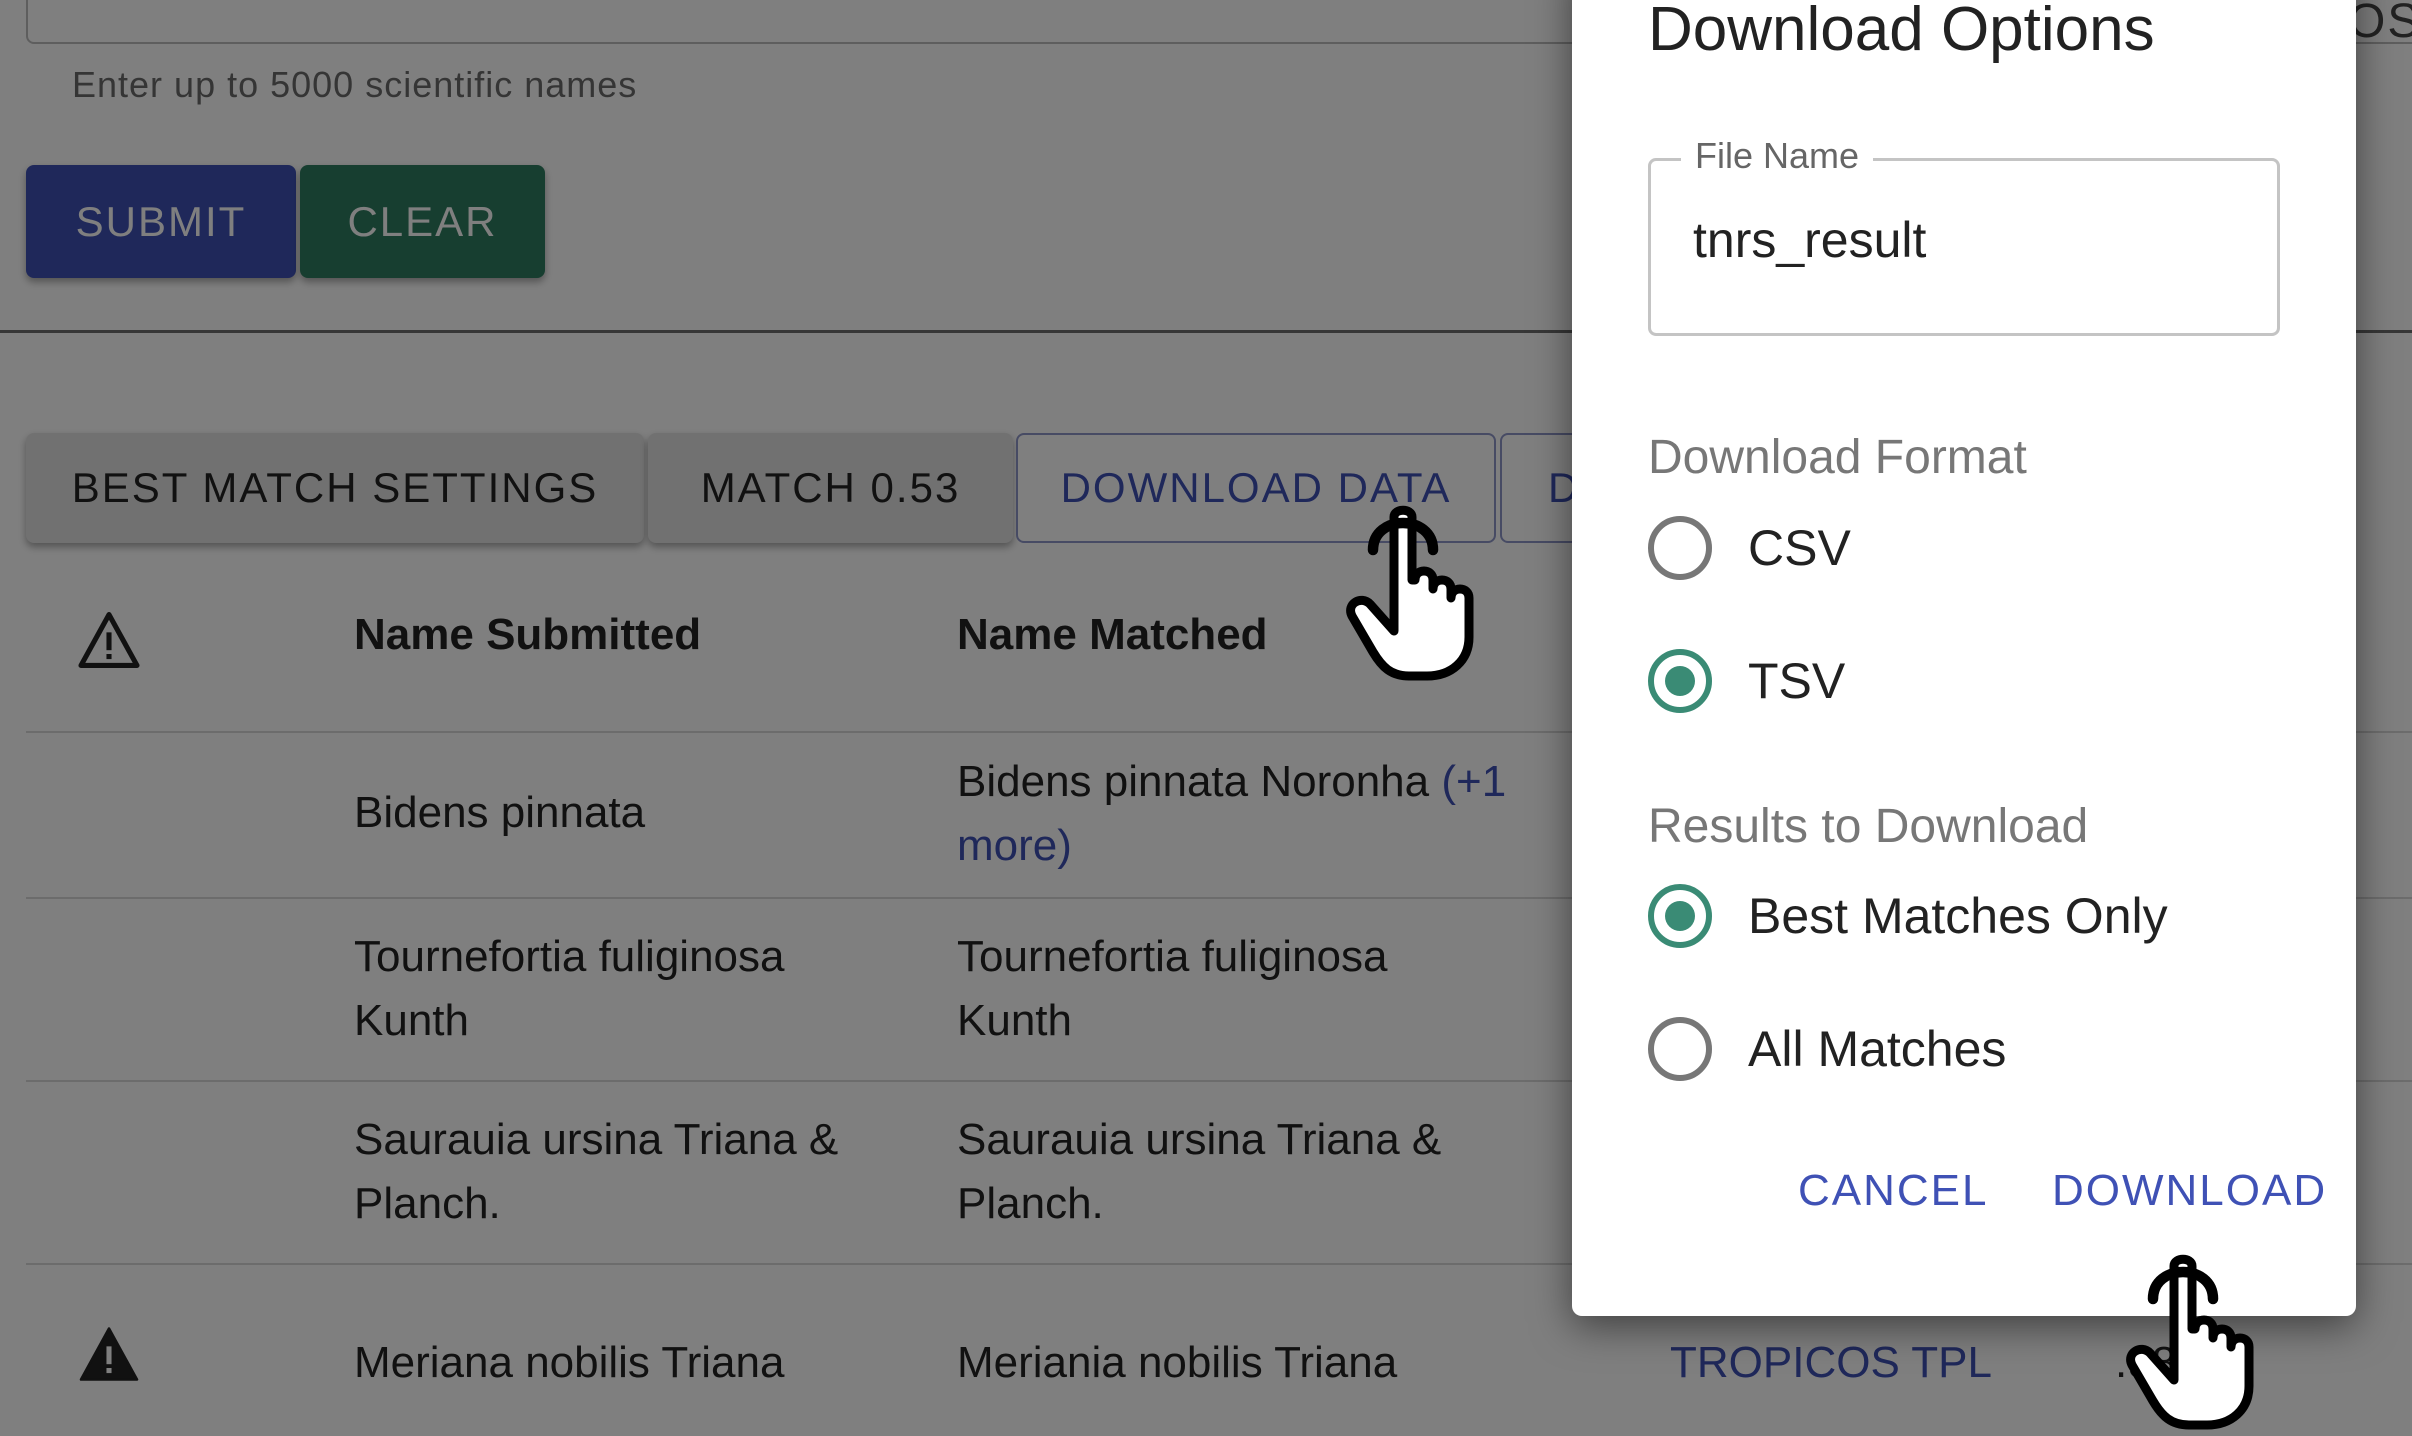 The image size is (2412, 1436). I want to click on file-name-label: File Name, so click(1777, 156).